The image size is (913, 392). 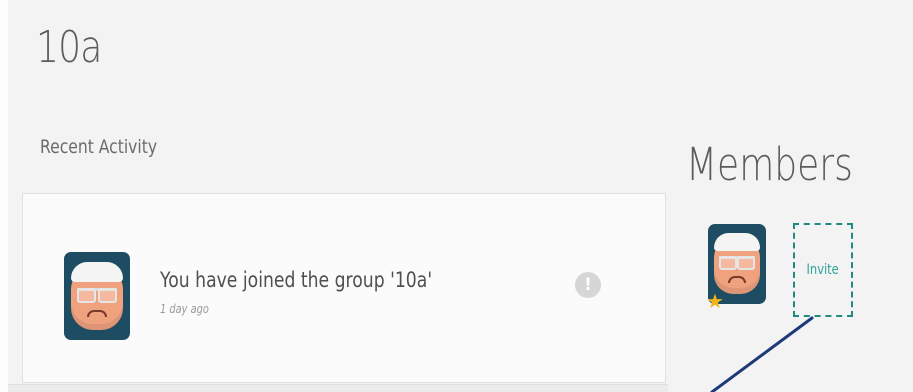 What do you see at coordinates (338, 388) in the screenshot?
I see `next-card-edge` at bounding box center [338, 388].